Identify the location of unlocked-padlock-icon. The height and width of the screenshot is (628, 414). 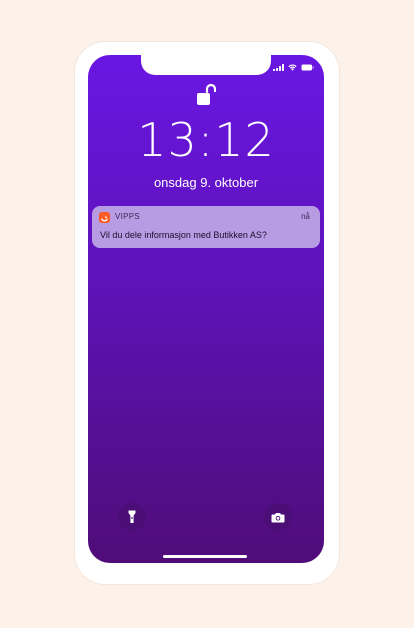
(206, 95).